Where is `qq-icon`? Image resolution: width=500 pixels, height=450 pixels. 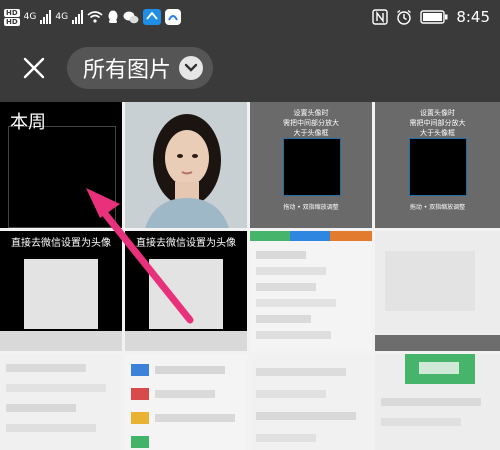
qq-icon is located at coordinates (113, 17).